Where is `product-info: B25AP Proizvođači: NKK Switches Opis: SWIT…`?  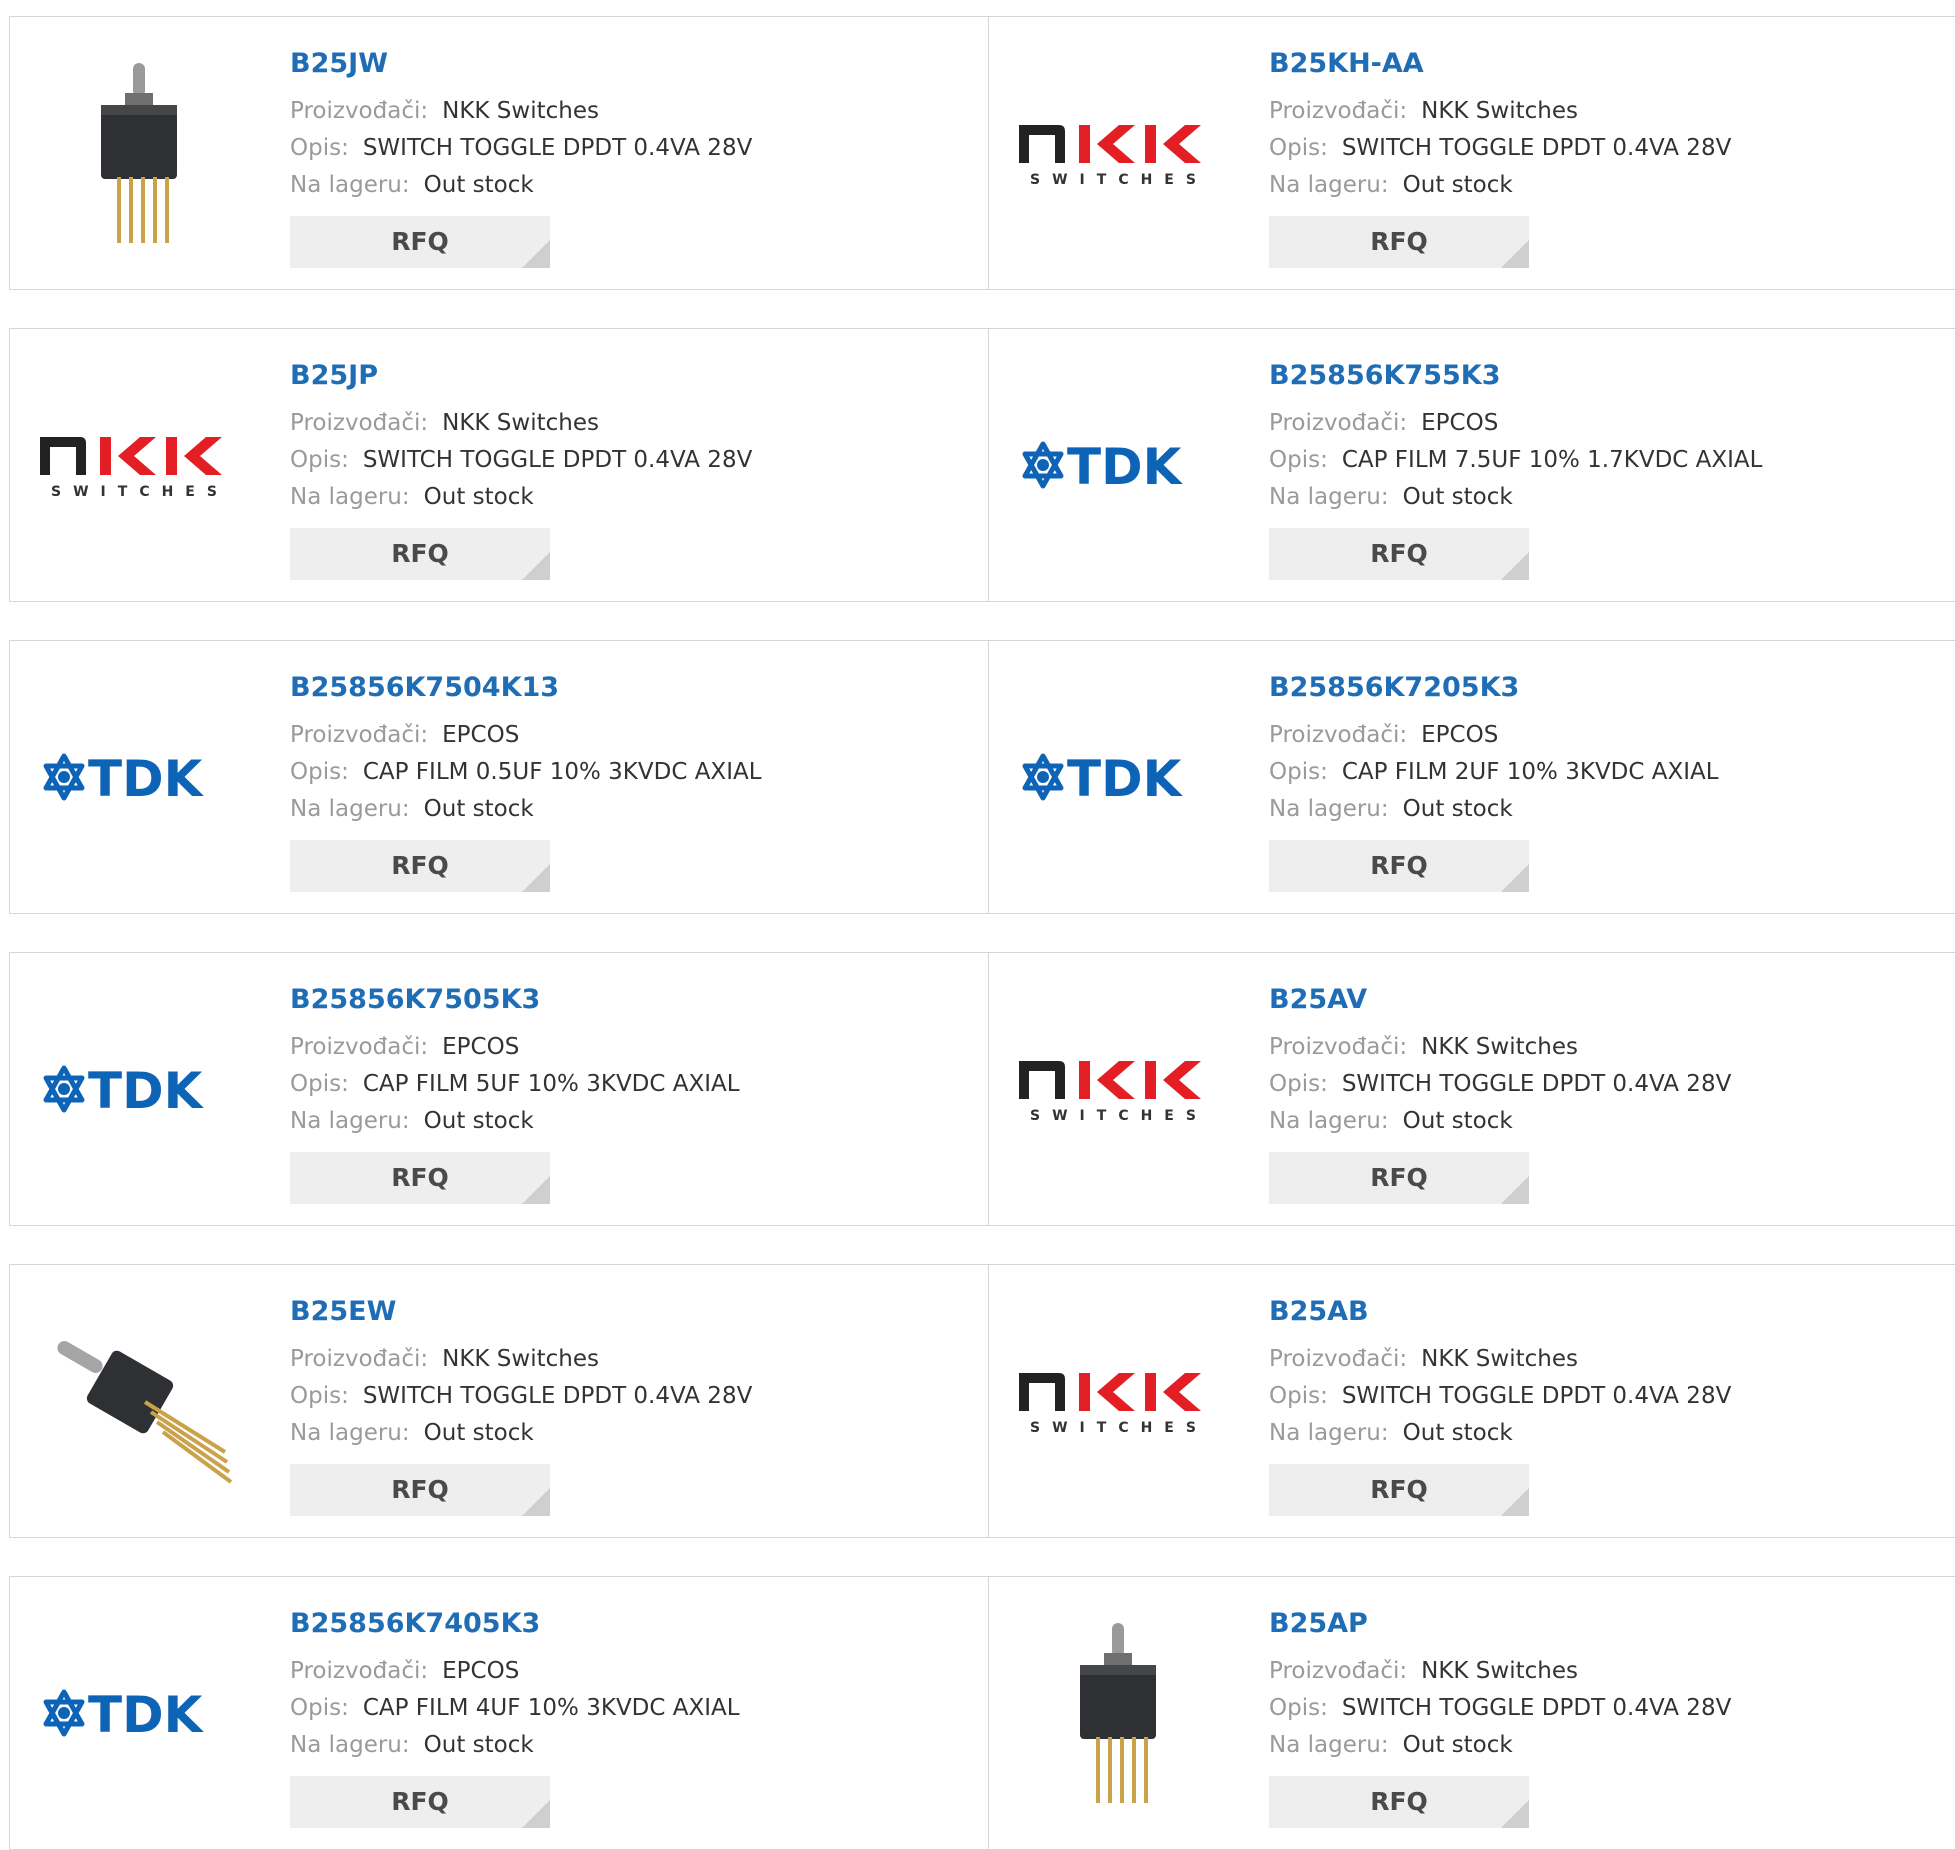
product-info: B25AP Proizvođači: NKK Switches Opis: SWIT… is located at coordinates (1500, 1717).